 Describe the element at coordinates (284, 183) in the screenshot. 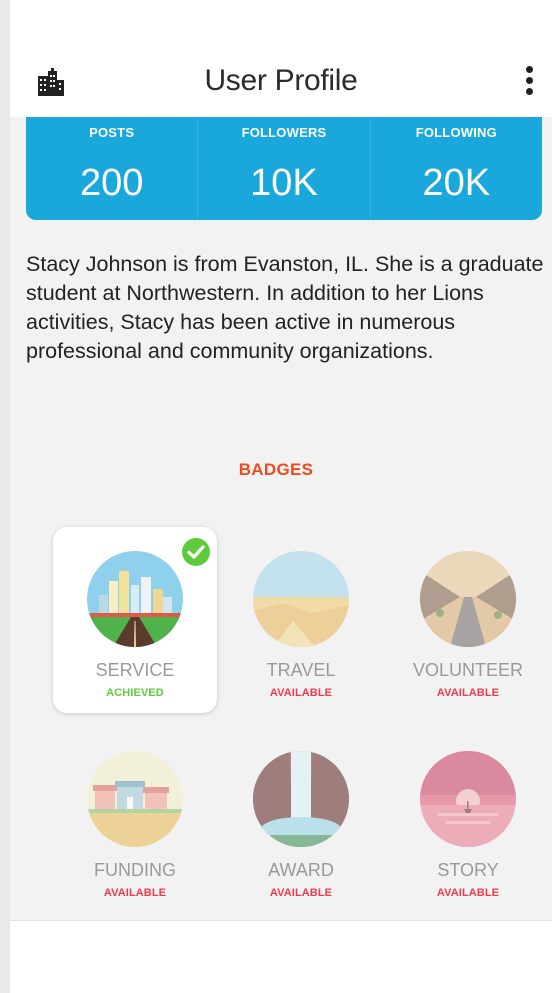

I see `stat-value: 10K` at that location.